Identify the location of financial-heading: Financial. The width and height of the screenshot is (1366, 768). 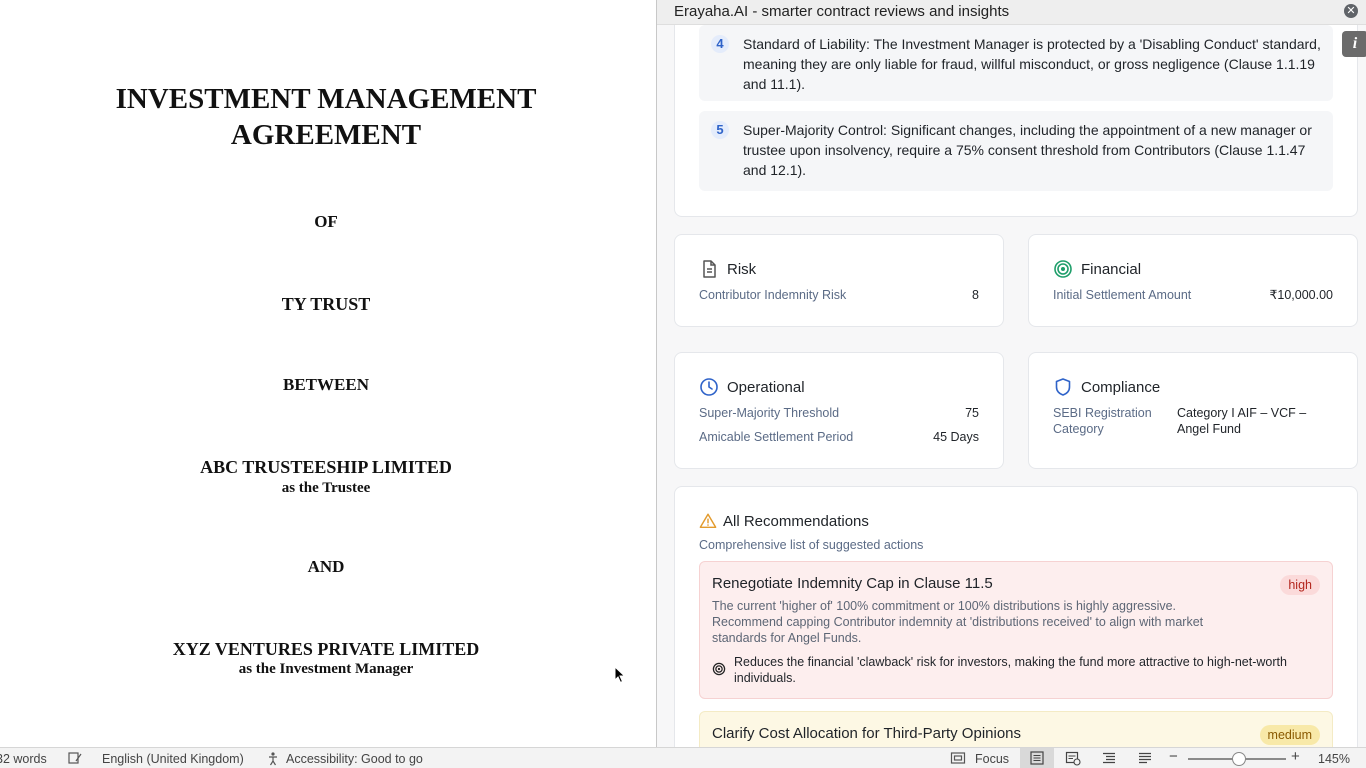
(1111, 269).